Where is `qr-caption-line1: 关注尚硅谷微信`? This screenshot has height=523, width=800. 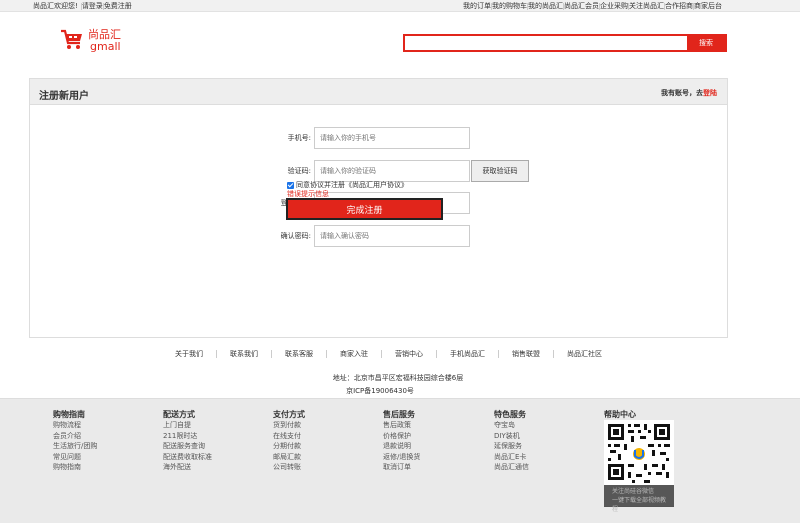
qr-caption-line1: 关注尚硅谷微信 is located at coordinates (633, 491).